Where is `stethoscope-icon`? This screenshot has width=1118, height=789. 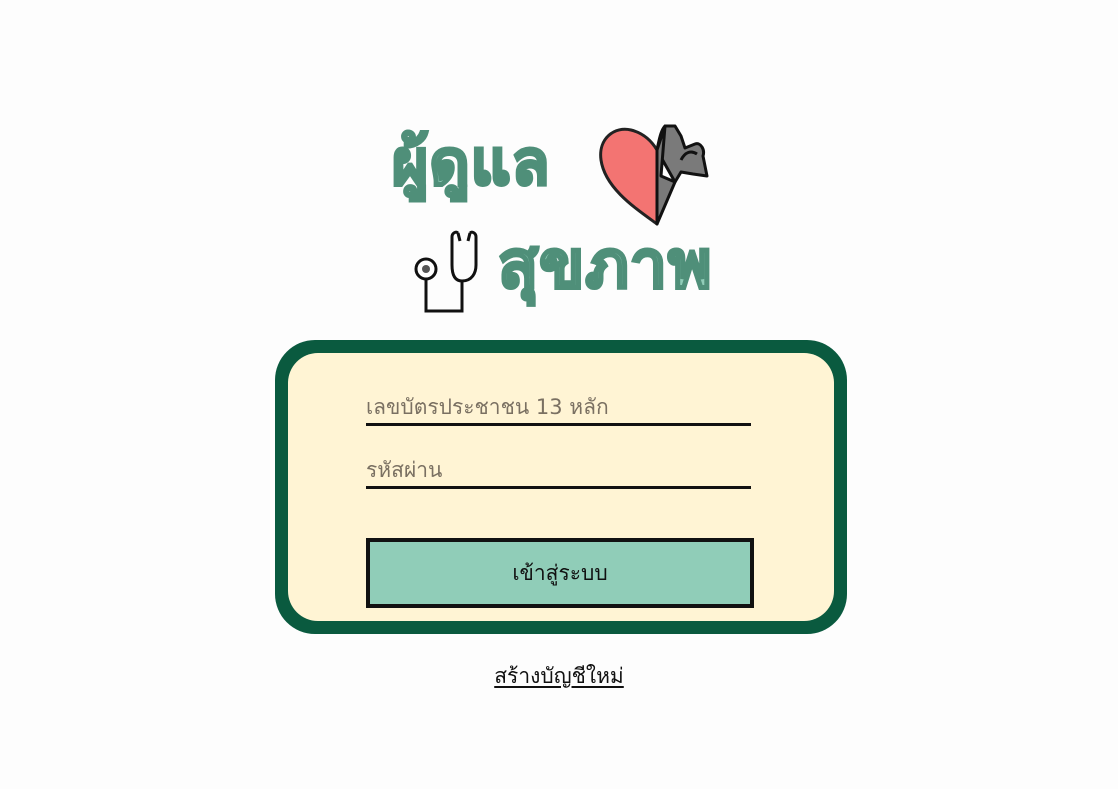
stethoscope-icon is located at coordinates (448, 274).